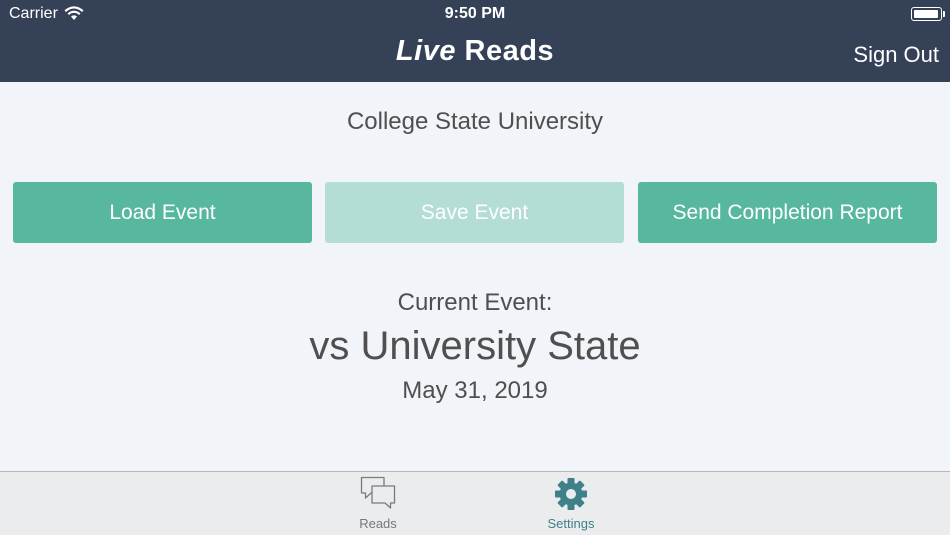  Describe the element at coordinates (787, 212) in the screenshot. I see `send-completion-report-button: Send Completion Report` at that location.